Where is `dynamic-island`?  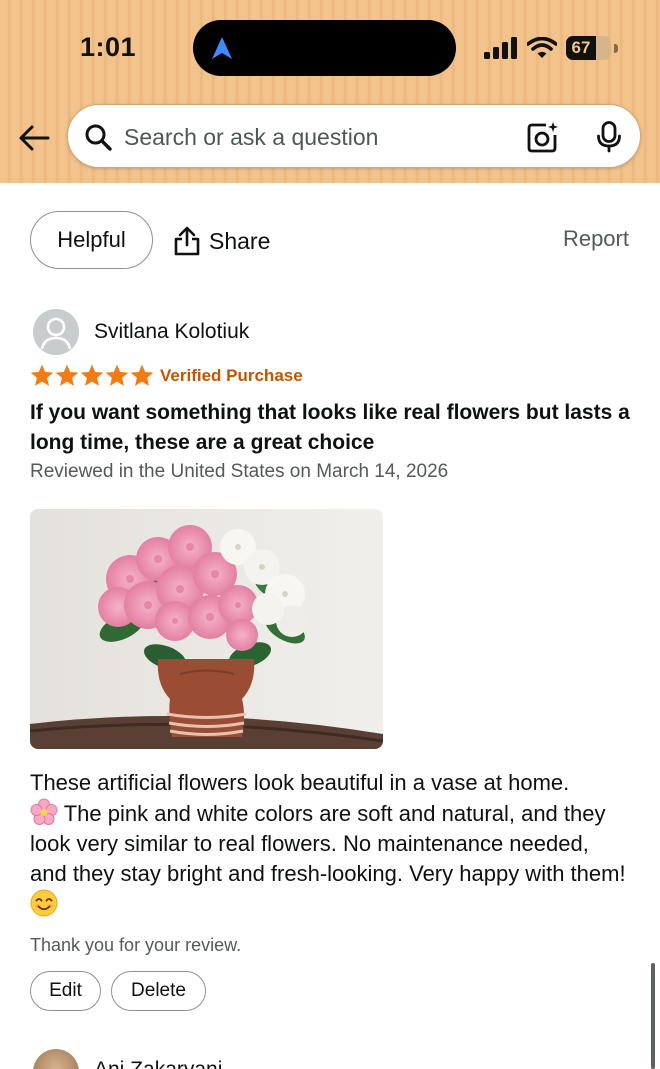 dynamic-island is located at coordinates (324, 48).